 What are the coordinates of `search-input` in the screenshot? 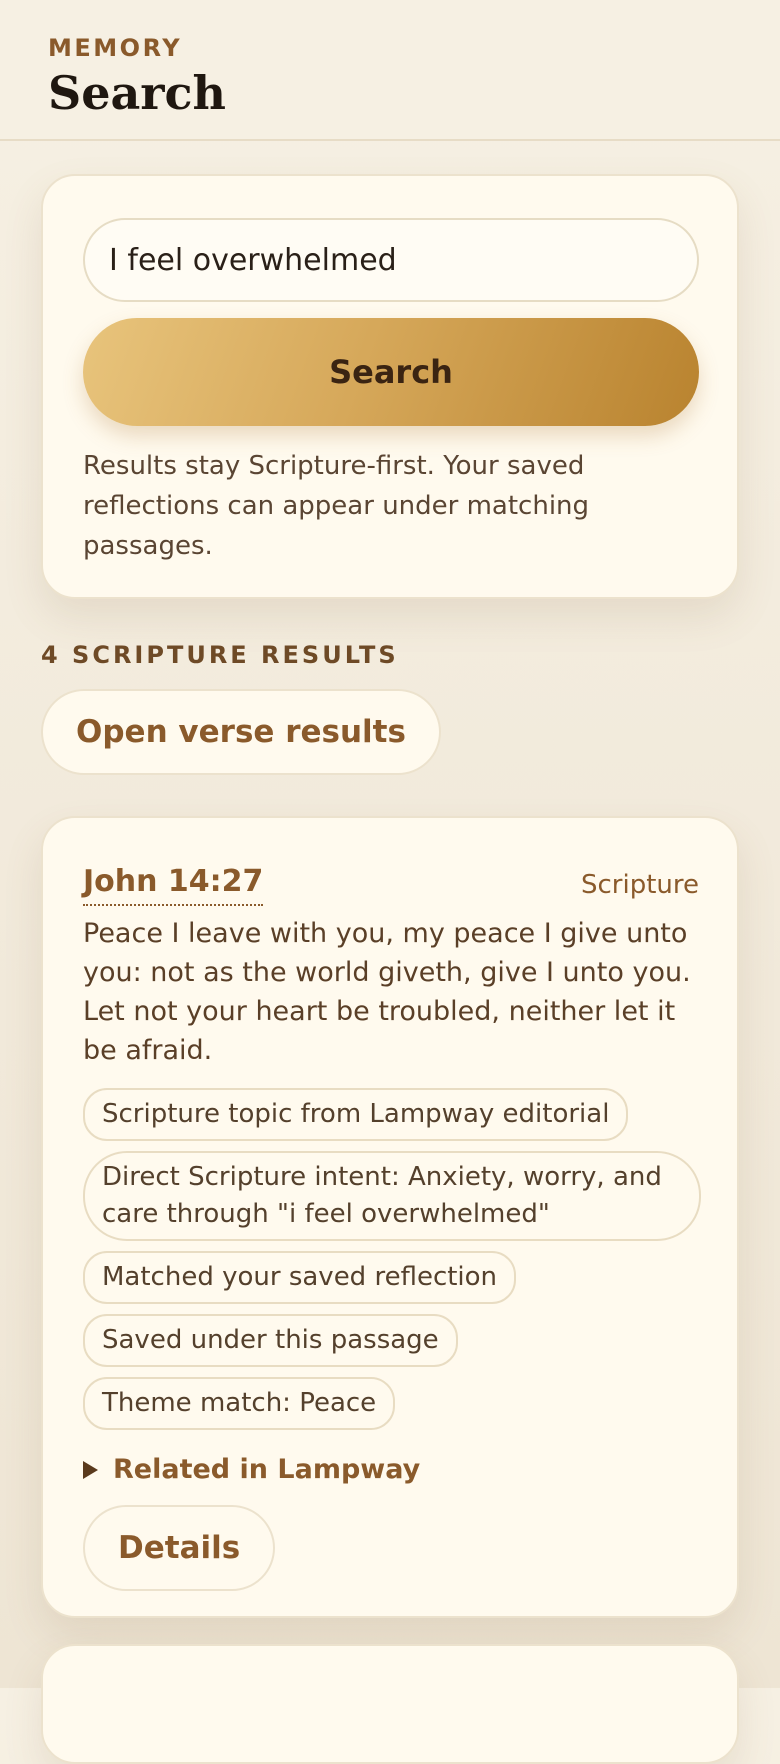 It's located at (391, 260).